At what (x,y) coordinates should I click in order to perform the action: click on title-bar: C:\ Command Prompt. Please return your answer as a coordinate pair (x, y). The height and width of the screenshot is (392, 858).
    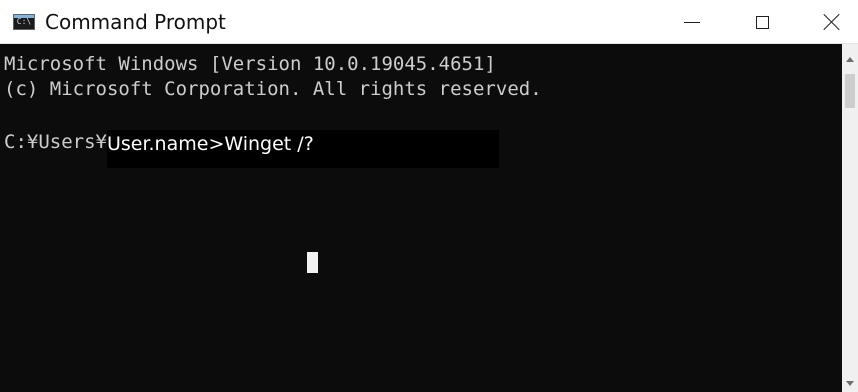
    Looking at the image, I should click on (429, 22).